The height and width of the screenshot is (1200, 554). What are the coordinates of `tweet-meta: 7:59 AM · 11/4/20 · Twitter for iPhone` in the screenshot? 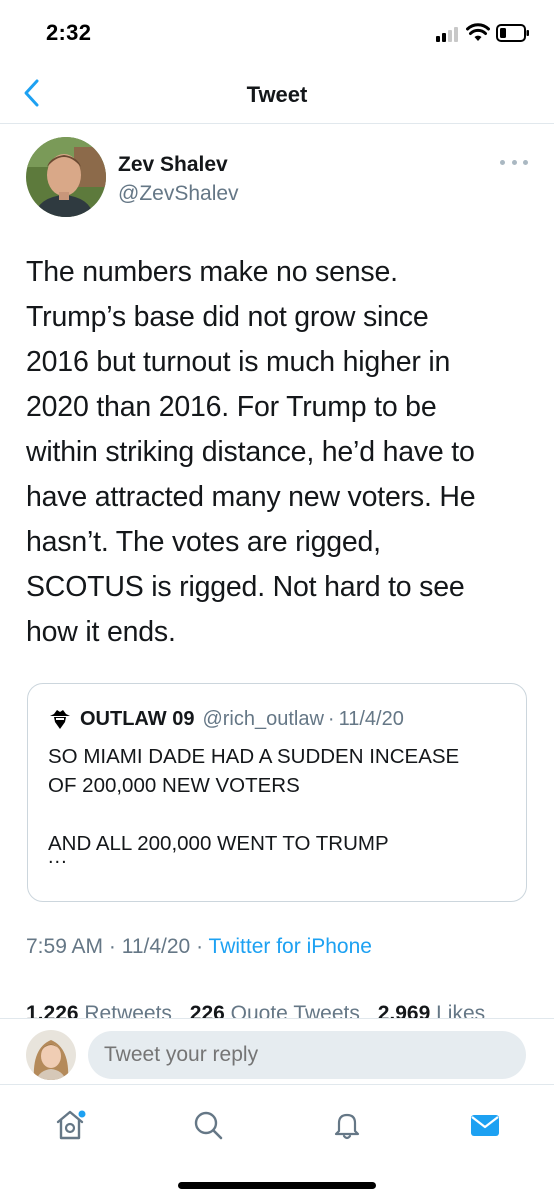 It's located at (199, 947).